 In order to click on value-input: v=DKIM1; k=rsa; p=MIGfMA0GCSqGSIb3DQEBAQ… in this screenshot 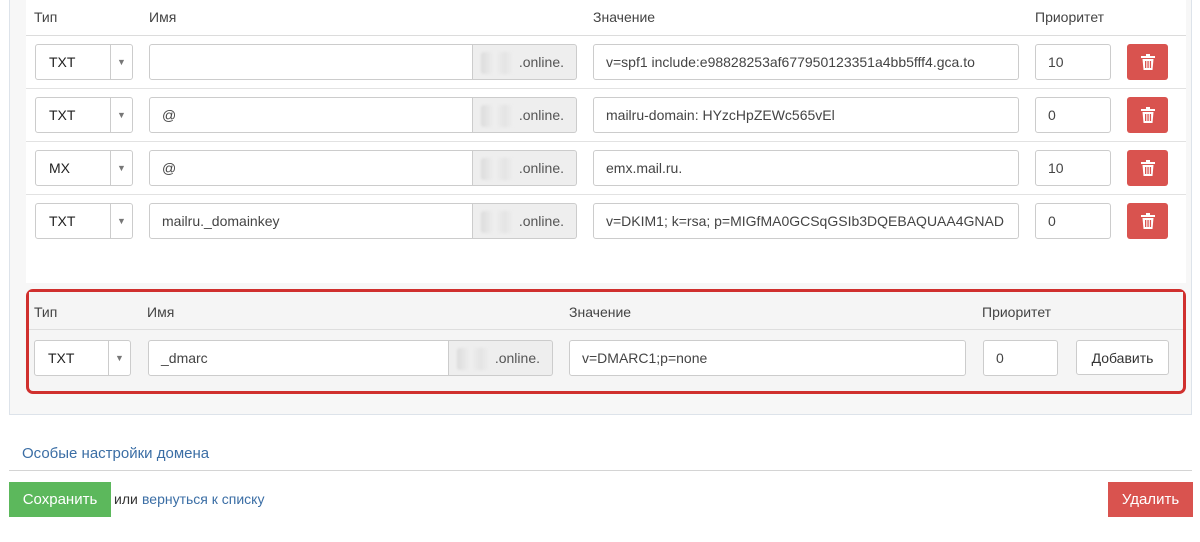, I will do `click(806, 221)`.